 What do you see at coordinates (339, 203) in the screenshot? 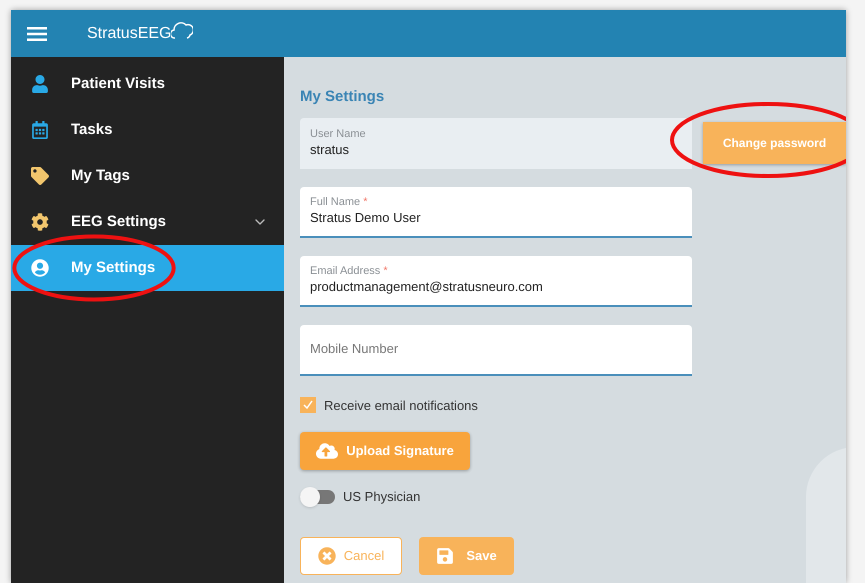
I see `field-label: Full Name *` at bounding box center [339, 203].